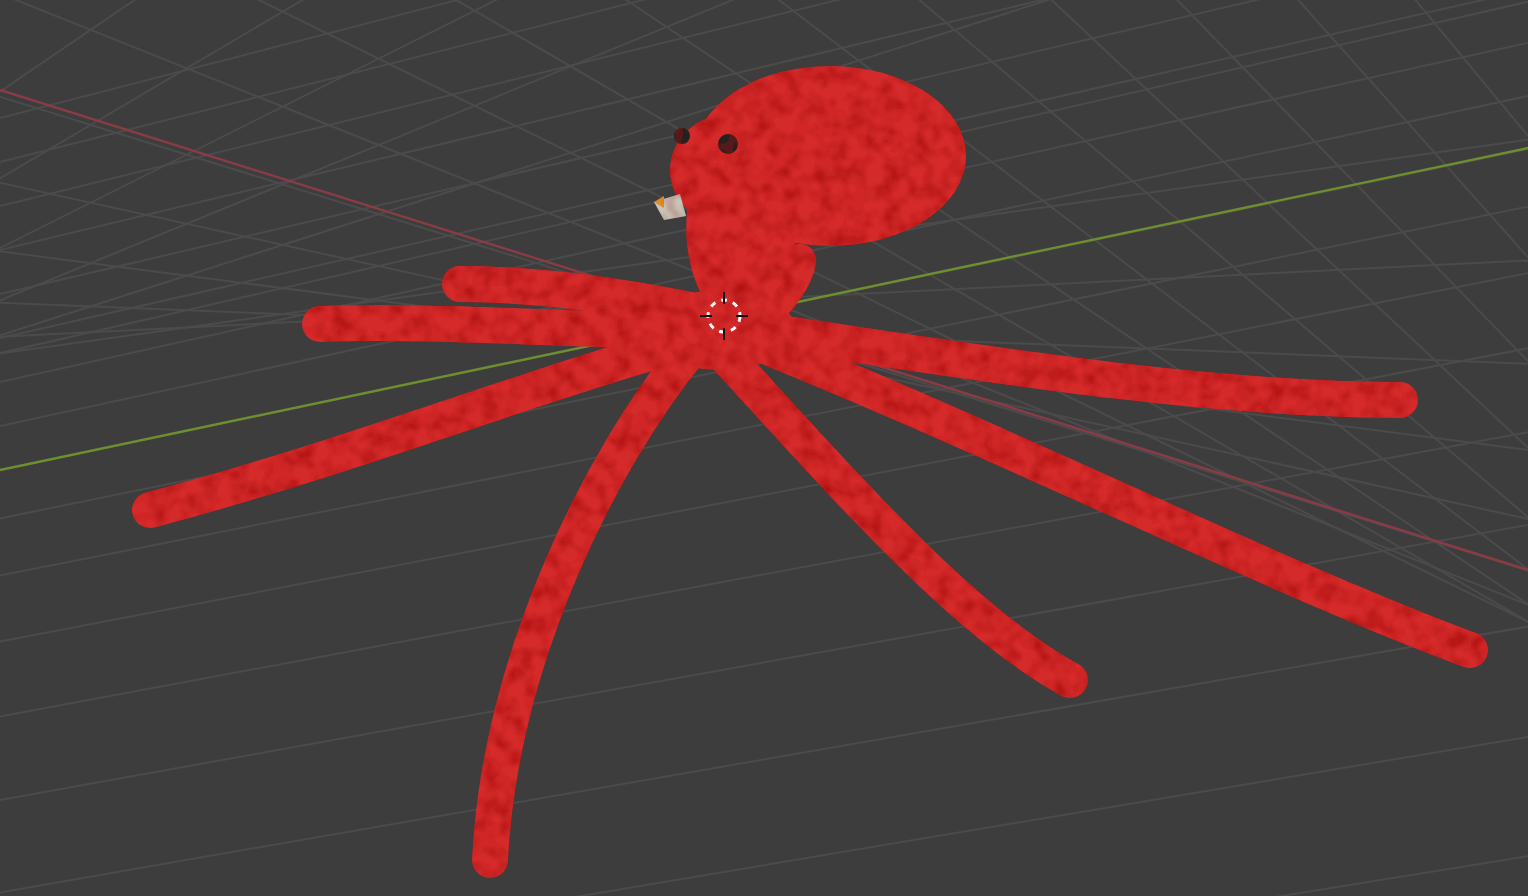 The height and width of the screenshot is (896, 1528). What do you see at coordinates (724, 316) in the screenshot?
I see `crosshair-icon` at bounding box center [724, 316].